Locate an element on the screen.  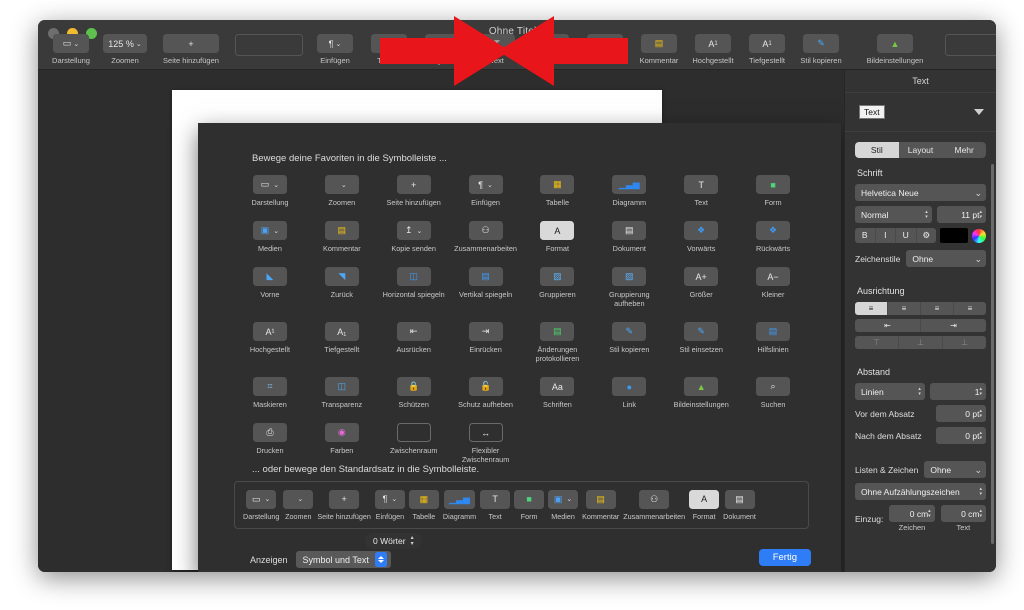
default-set-item: ▤ Kommentar is located at coordinates (600, 505).